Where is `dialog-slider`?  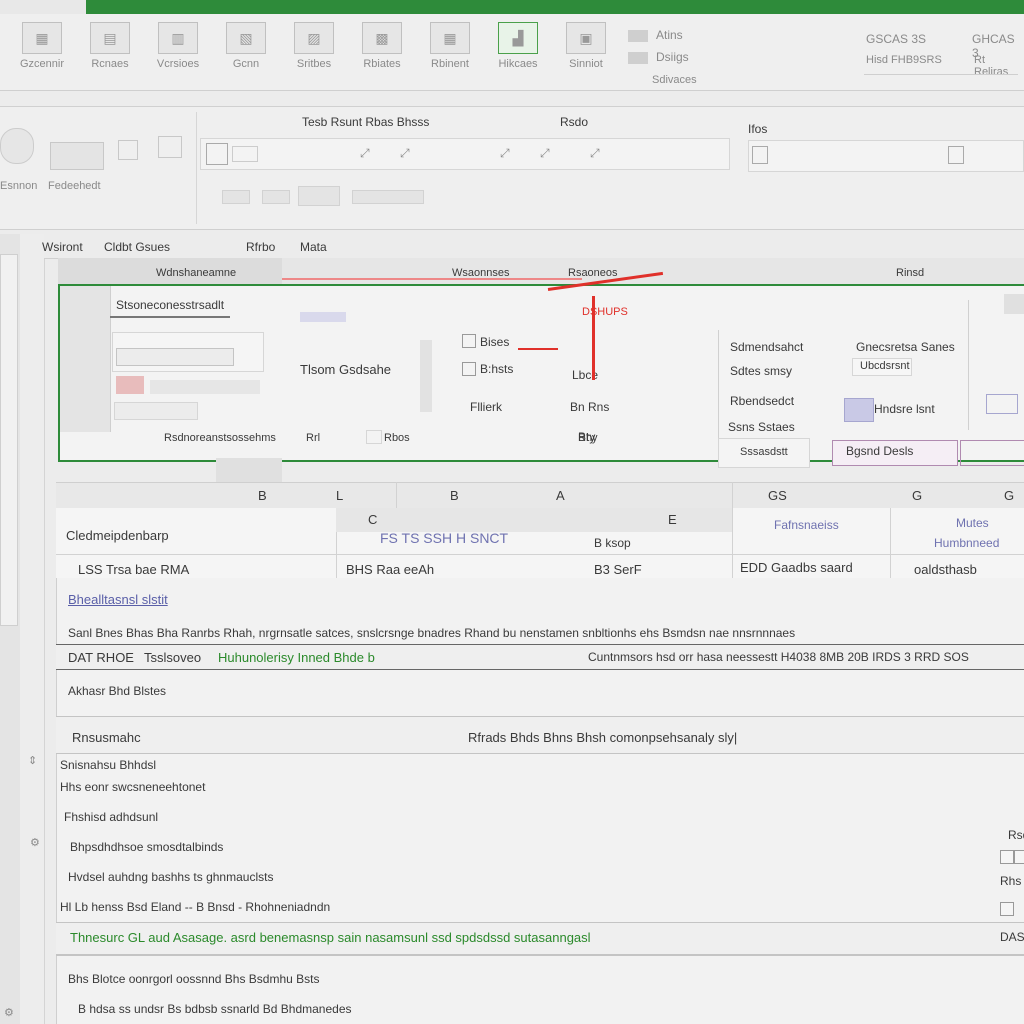 dialog-slider is located at coordinates (205, 387).